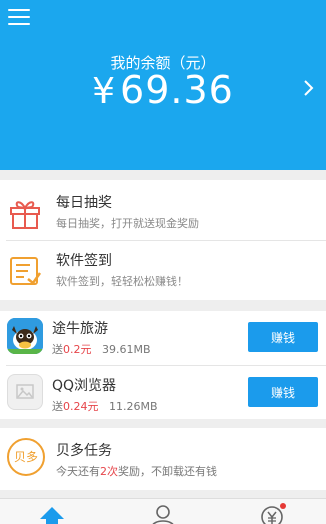 The image size is (326, 524). What do you see at coordinates (81, 406) in the screenshot?
I see `reward-amount: 0.24元` at bounding box center [81, 406].